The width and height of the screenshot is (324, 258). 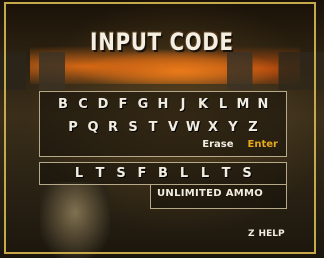 What do you see at coordinates (103, 104) in the screenshot?
I see `key: D` at bounding box center [103, 104].